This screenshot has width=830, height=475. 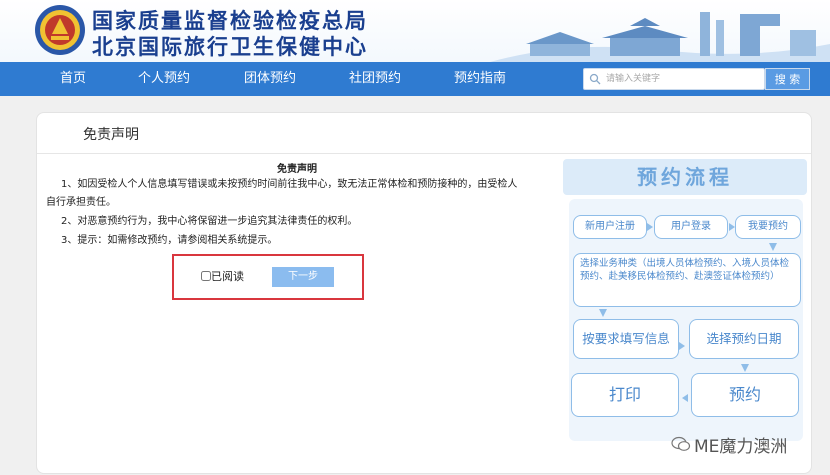 I want to click on flow-step-login: 用户登录, so click(x=691, y=227).